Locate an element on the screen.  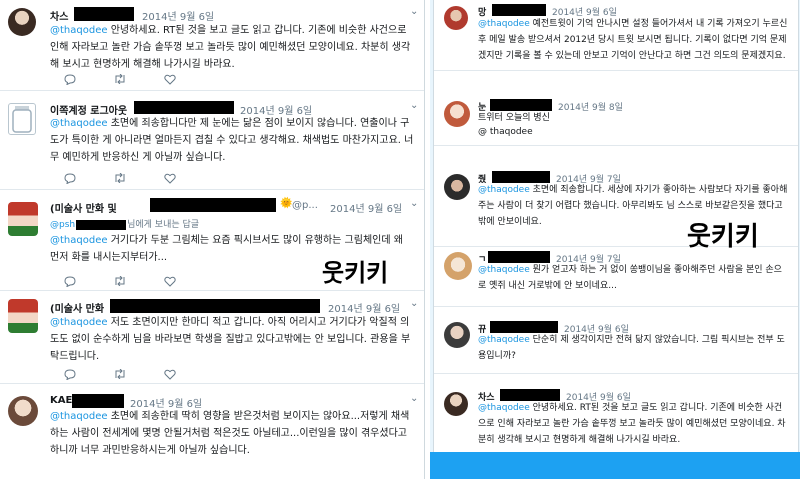
reply-mention: @psh is located at coordinates (62, 225).